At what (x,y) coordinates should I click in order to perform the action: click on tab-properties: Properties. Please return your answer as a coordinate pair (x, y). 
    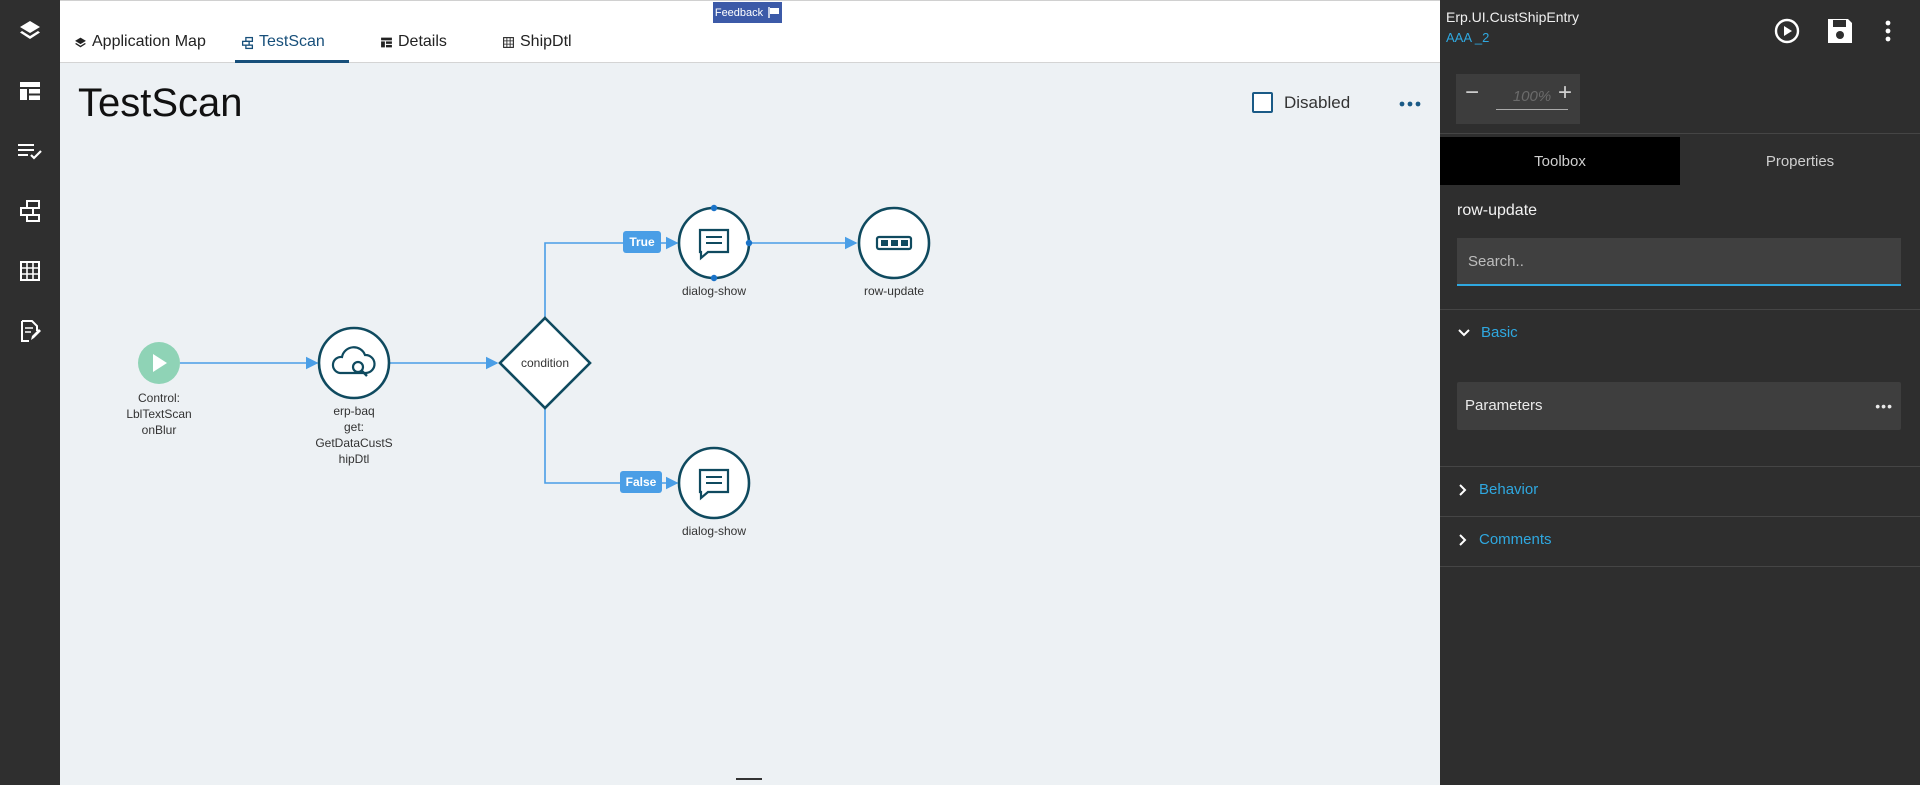
    Looking at the image, I should click on (1800, 161).